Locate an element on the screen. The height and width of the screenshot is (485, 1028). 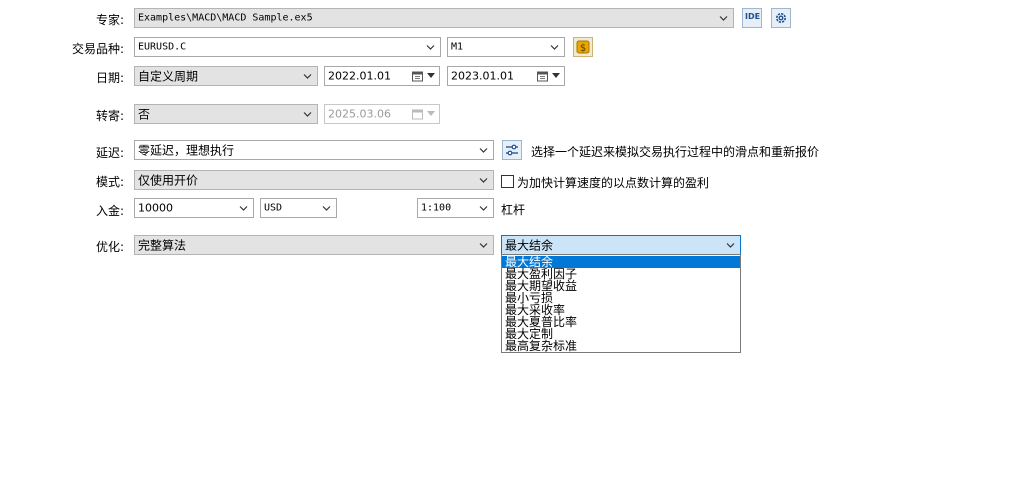
expert-label: 专家: is located at coordinates (109, 20).